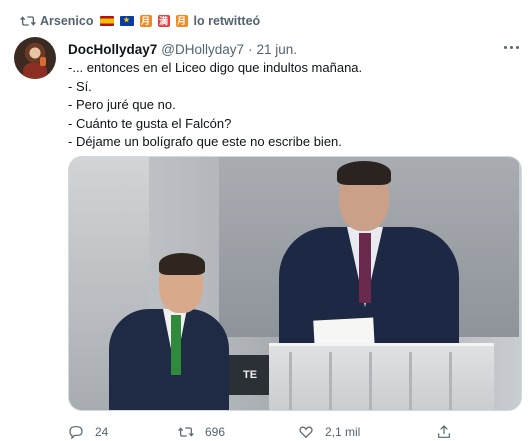  What do you see at coordinates (181, 21) in the screenshot?
I see `kanji-emoji-moon-2: 月` at bounding box center [181, 21].